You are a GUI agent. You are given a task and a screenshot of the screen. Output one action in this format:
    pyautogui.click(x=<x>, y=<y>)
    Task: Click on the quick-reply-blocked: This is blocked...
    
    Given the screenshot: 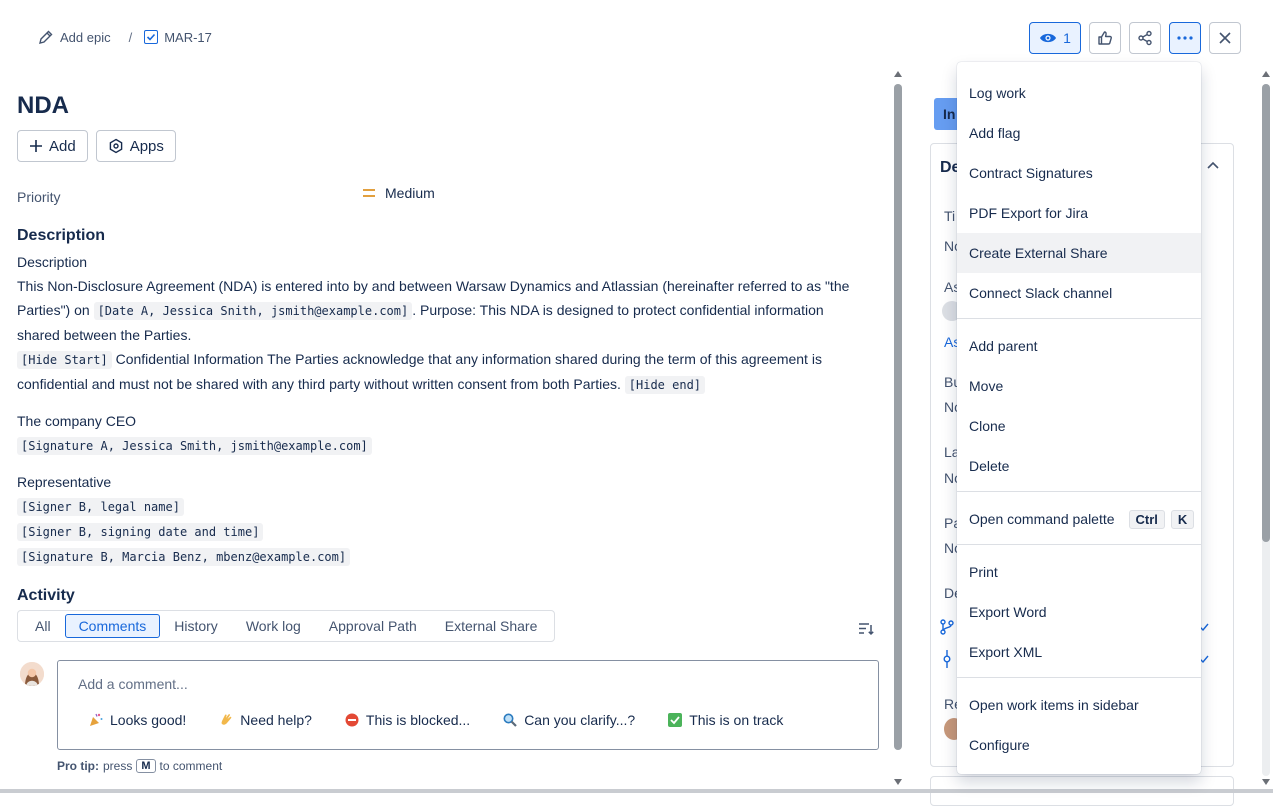 What is the action you would take?
    pyautogui.click(x=407, y=720)
    